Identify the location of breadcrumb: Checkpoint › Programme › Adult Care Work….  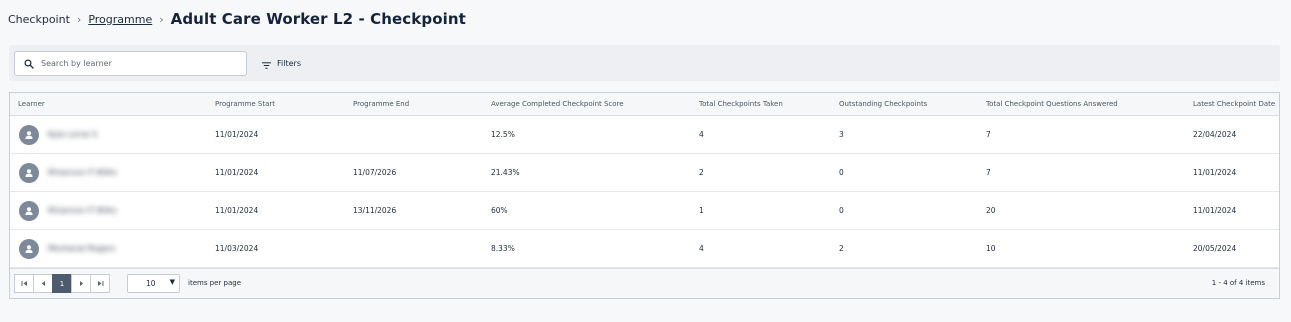
(237, 19).